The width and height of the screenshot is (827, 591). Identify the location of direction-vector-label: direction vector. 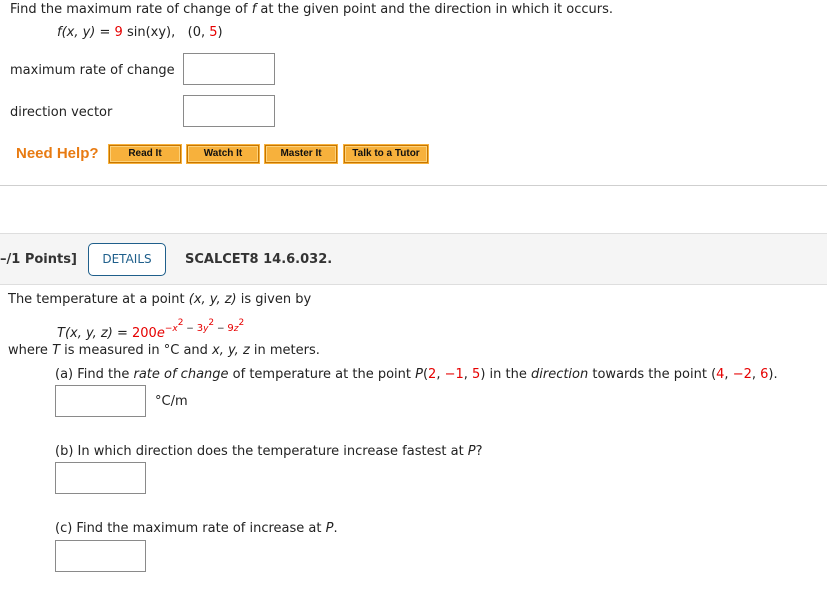
(61, 112).